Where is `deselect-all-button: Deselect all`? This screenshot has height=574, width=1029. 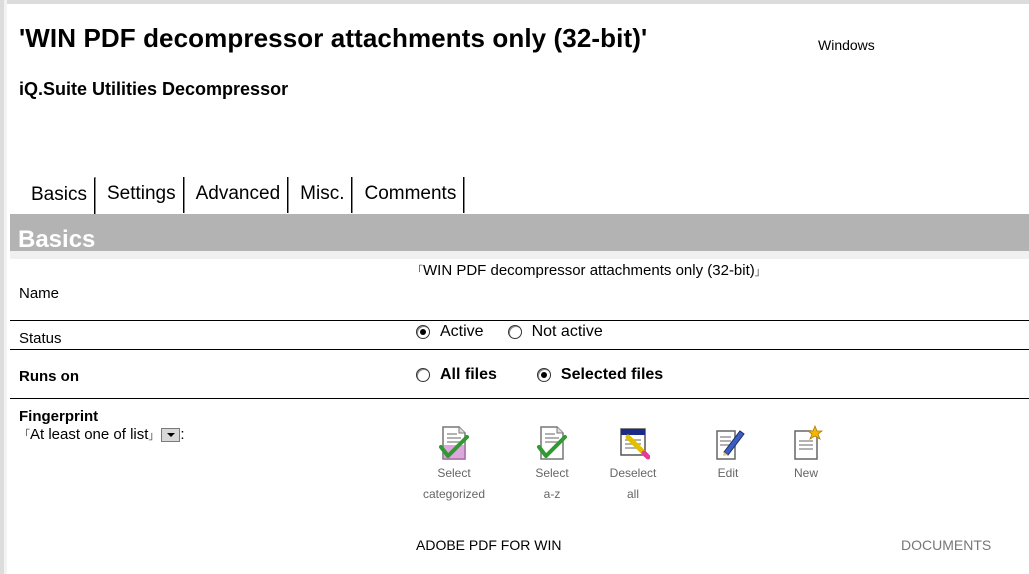 deselect-all-button: Deselect all is located at coordinates (633, 465).